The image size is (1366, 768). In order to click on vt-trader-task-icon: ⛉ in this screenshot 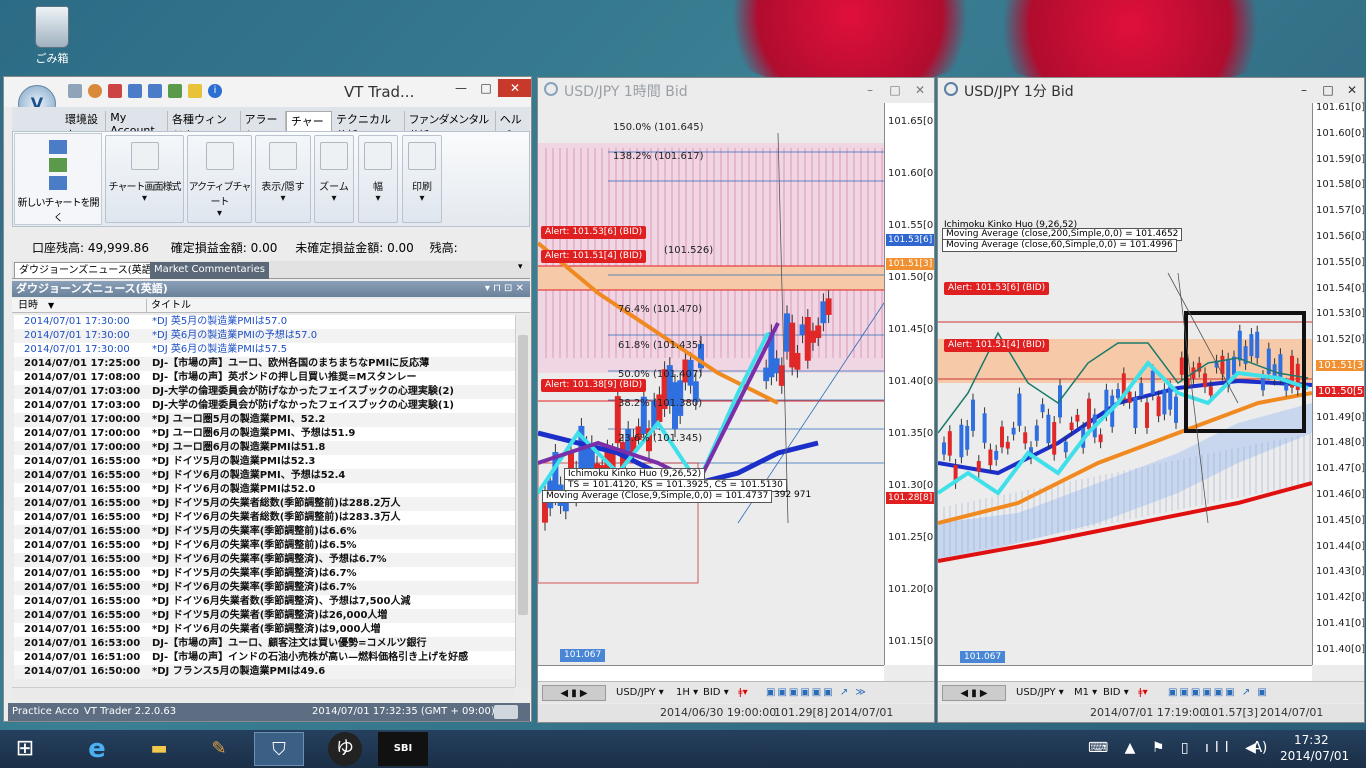, I will do `click(279, 749)`.